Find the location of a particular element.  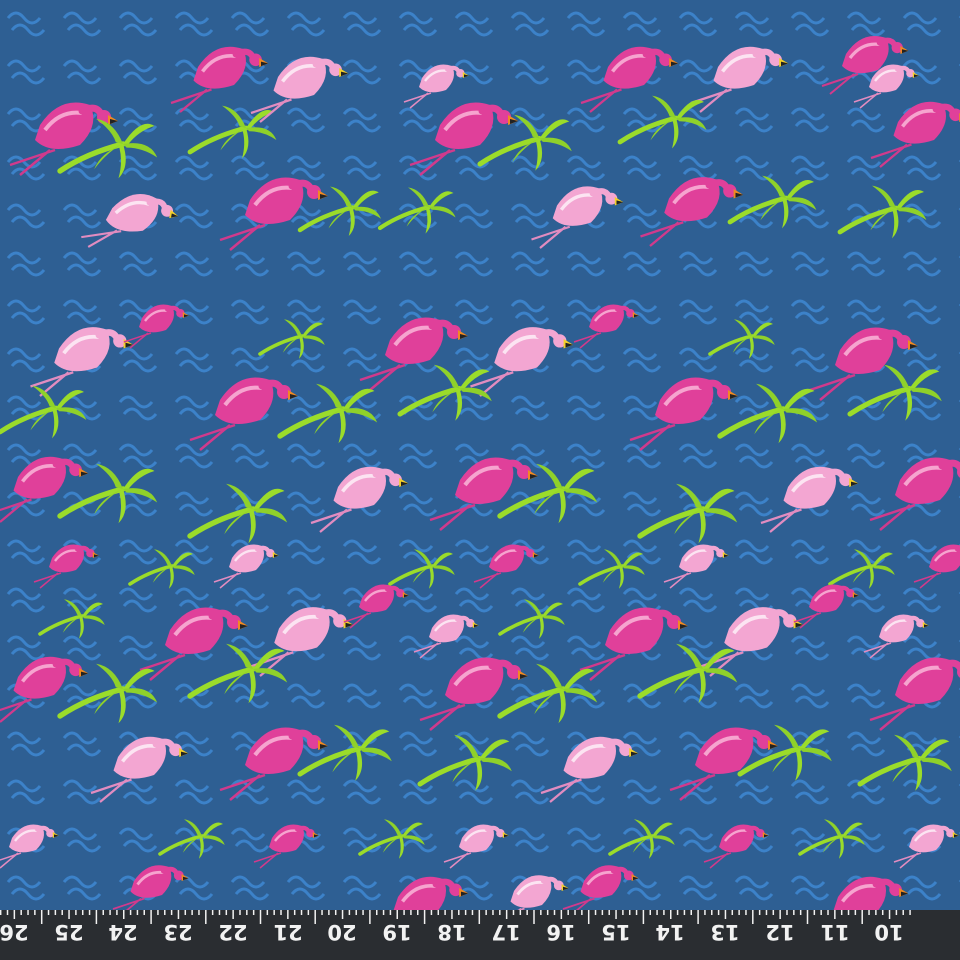

ruler-number: 17 is located at coordinates (506, 932).